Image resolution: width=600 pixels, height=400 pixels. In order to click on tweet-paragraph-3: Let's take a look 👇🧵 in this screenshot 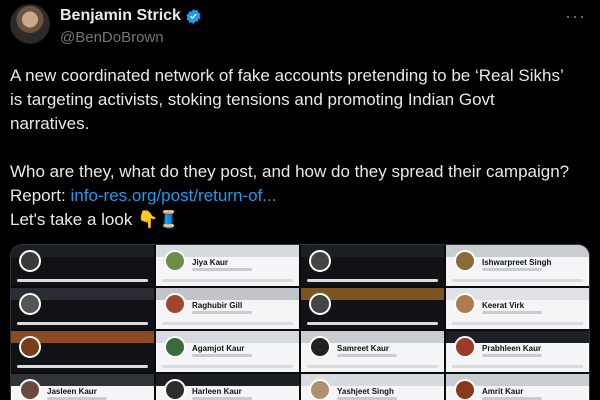, I will do `click(95, 219)`.